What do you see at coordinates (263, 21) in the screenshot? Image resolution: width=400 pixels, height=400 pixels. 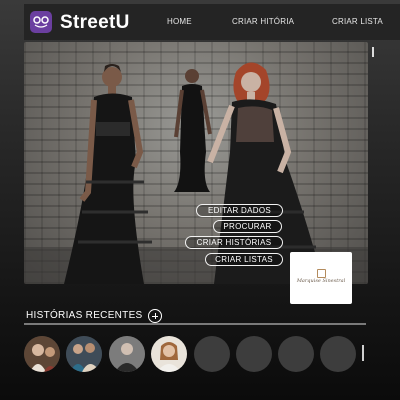 I see `nav-create-story: CRIAR HITÓRIA` at bounding box center [263, 21].